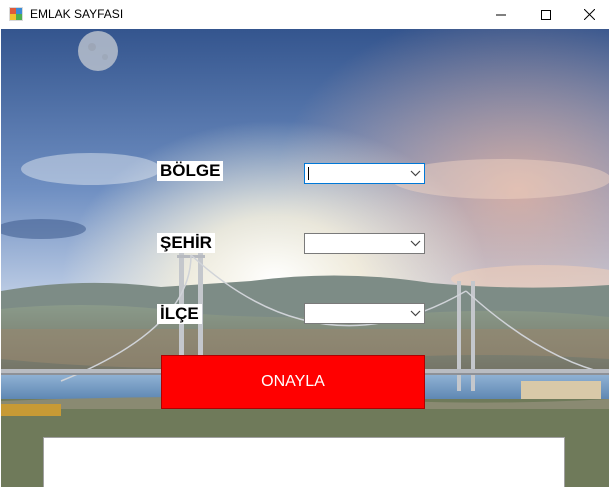 Image resolution: width=610 pixels, height=487 pixels. What do you see at coordinates (364, 313) in the screenshot?
I see `ilce-combobox` at bounding box center [364, 313].